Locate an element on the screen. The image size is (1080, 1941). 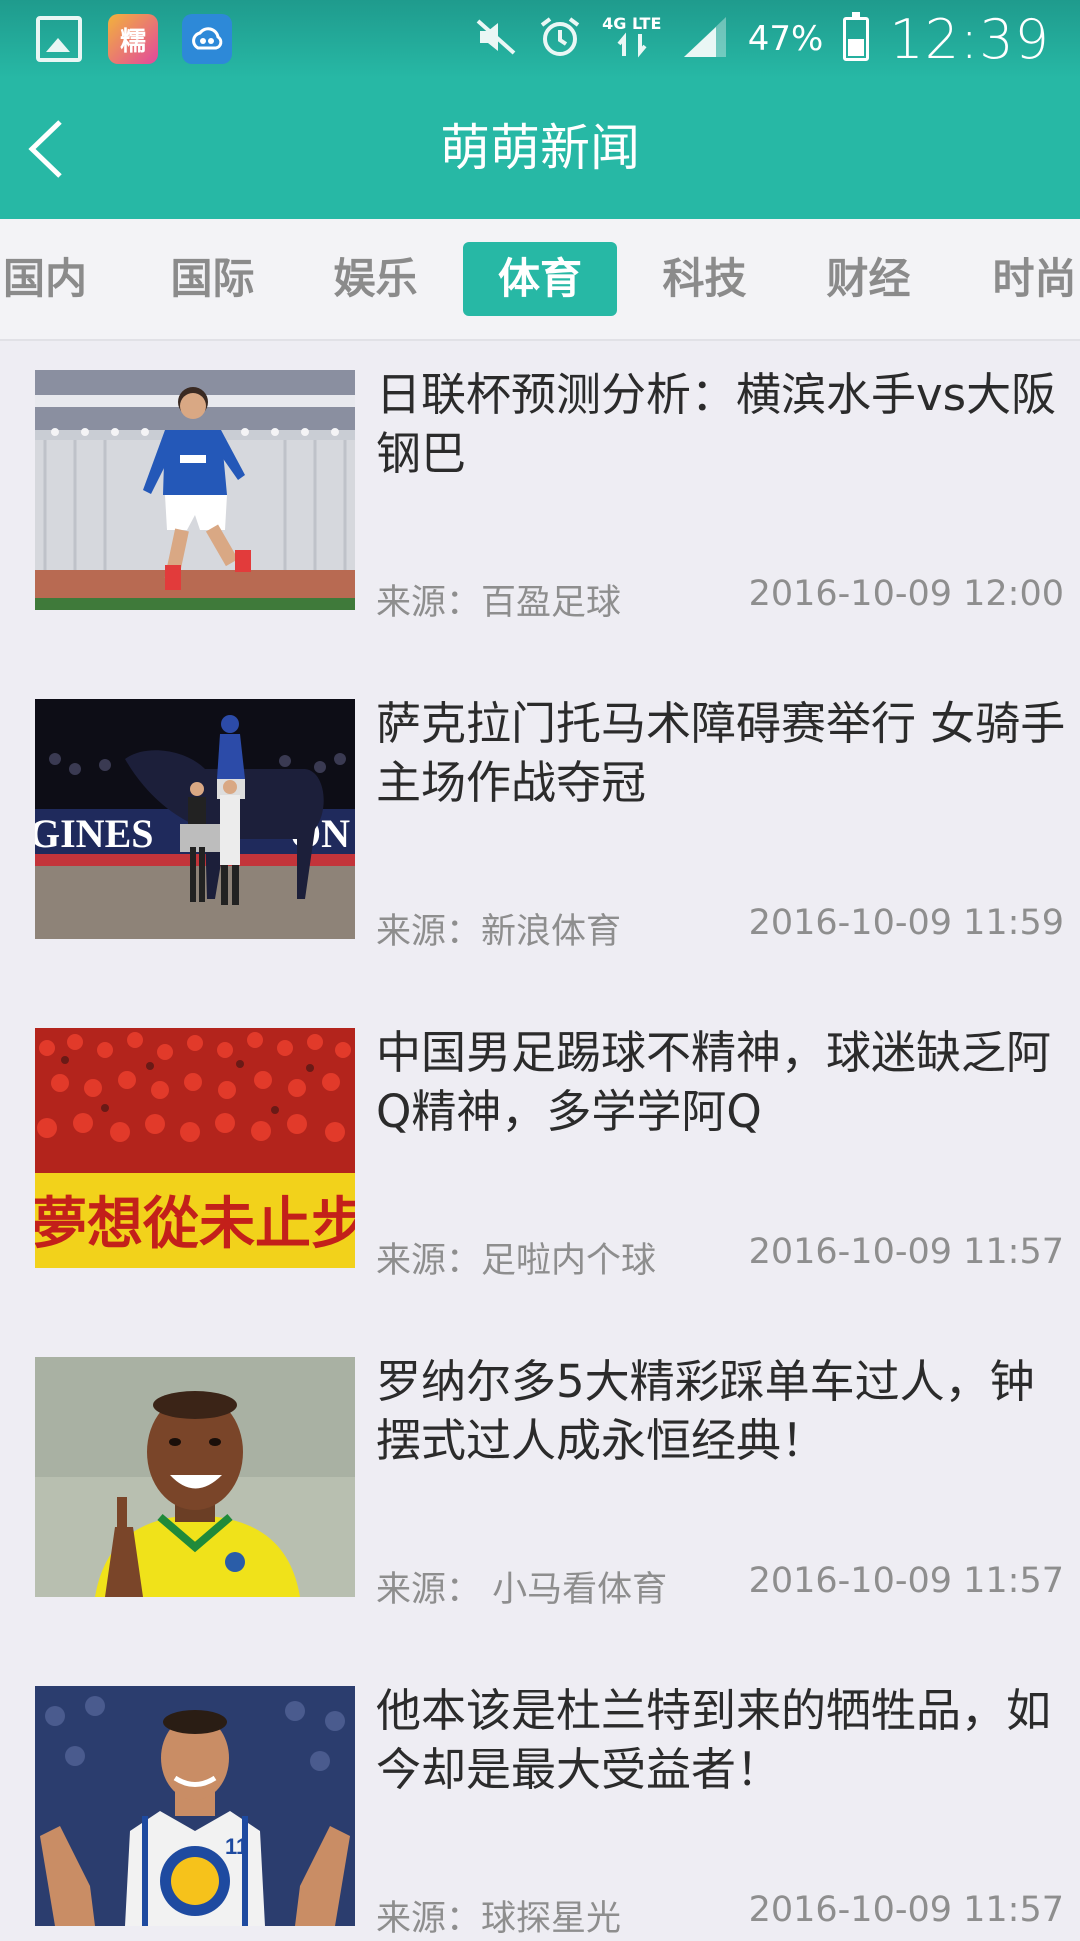
page-title: 萌萌新闻 is located at coordinates (540, 148).